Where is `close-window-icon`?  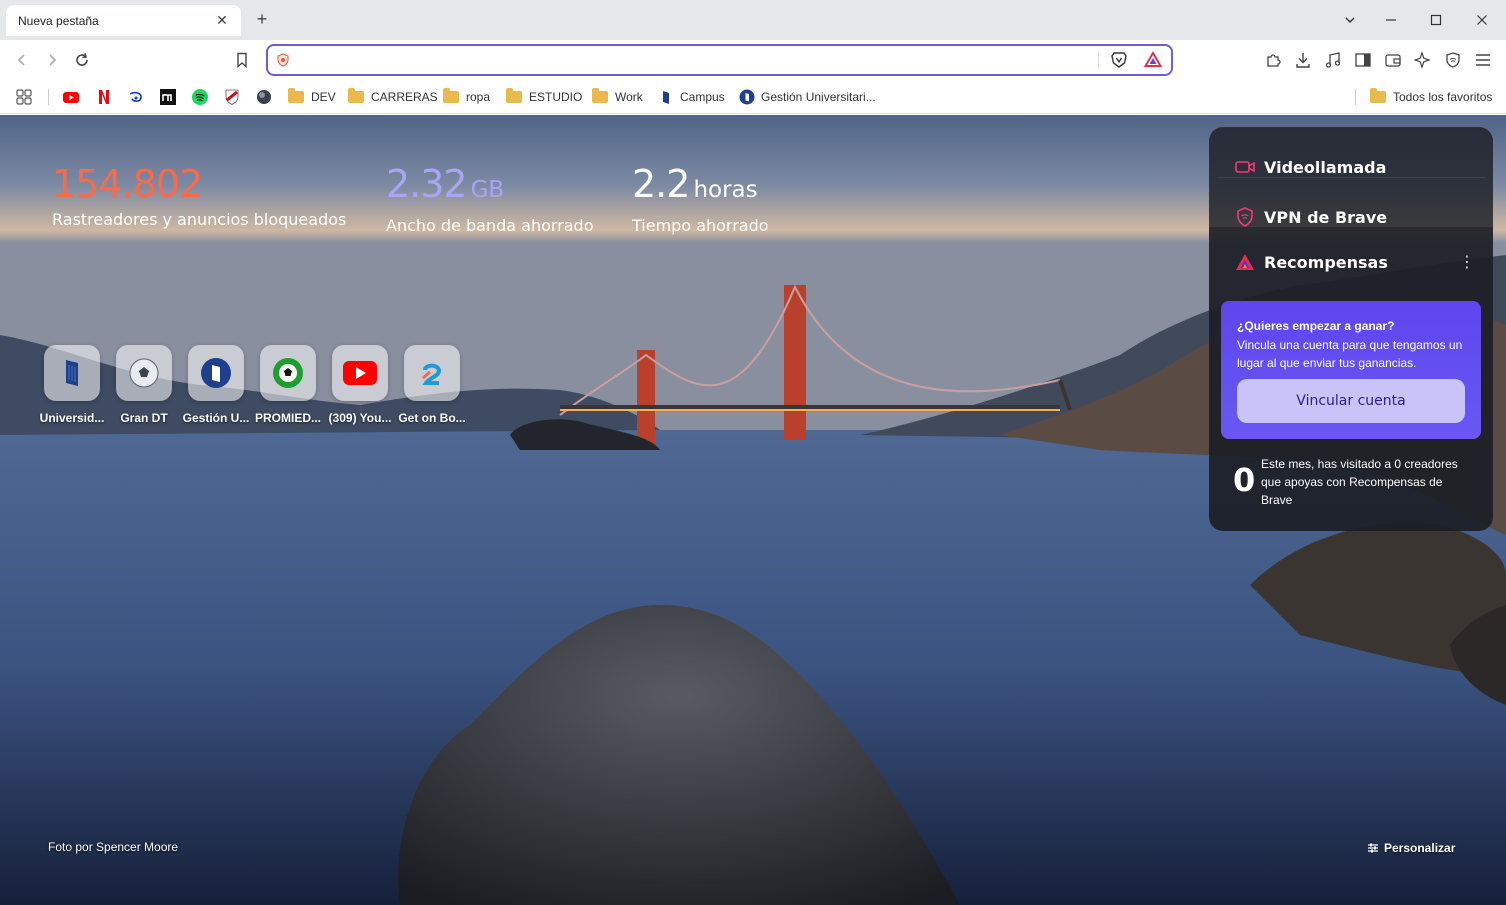 close-window-icon is located at coordinates (1482, 20).